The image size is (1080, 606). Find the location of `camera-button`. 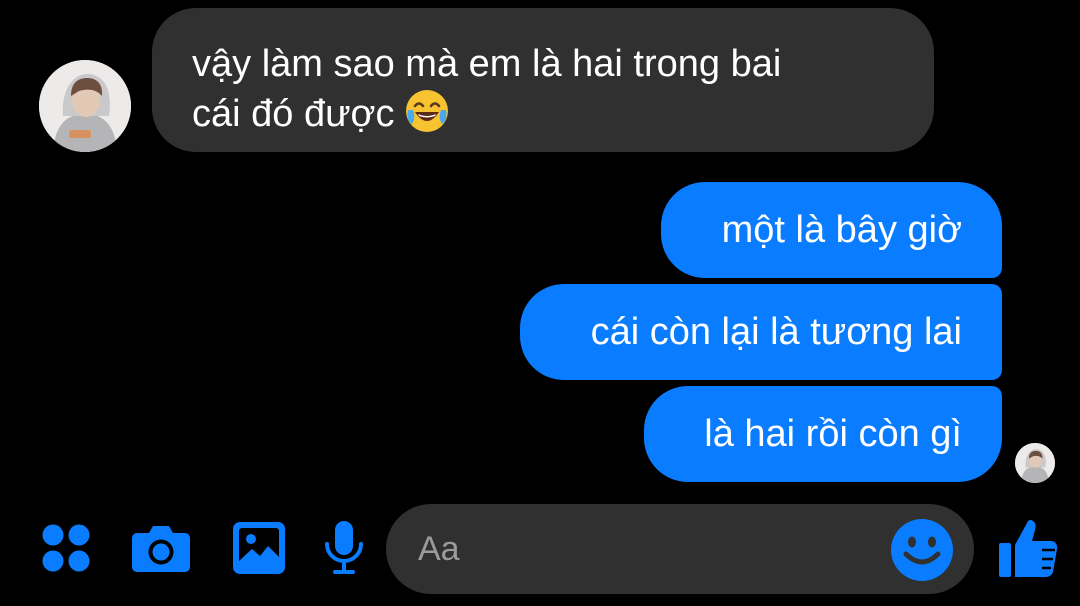

camera-button is located at coordinates (161, 548).